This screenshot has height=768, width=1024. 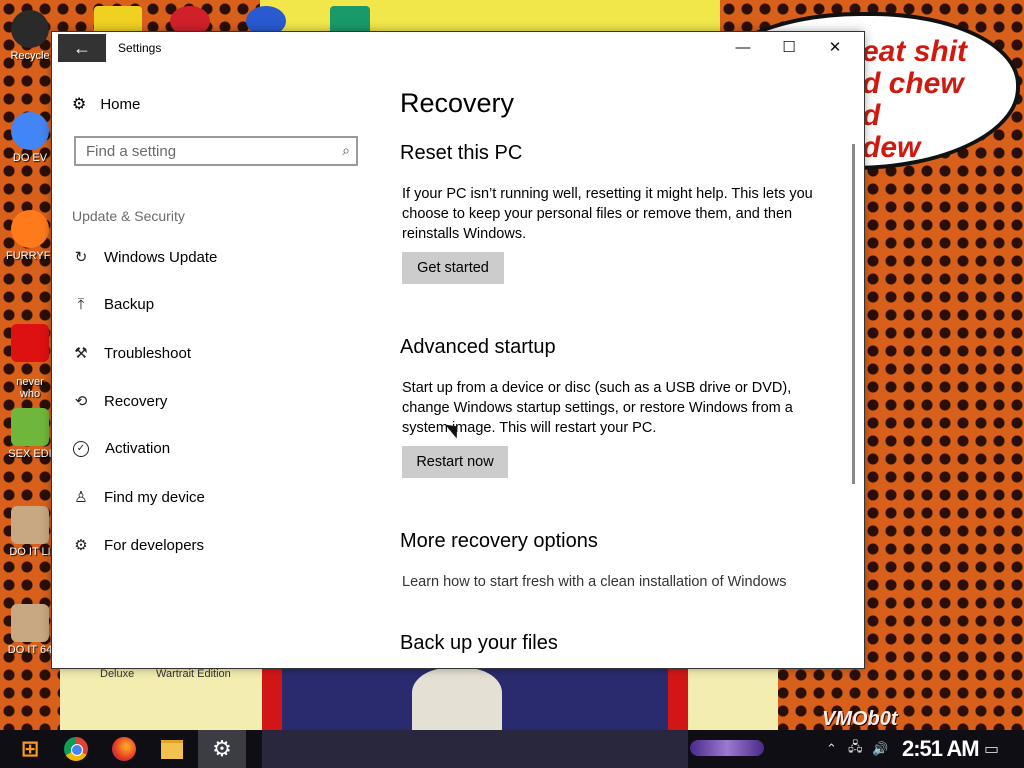 I want to click on network-icon: 🖧, so click(x=855, y=746).